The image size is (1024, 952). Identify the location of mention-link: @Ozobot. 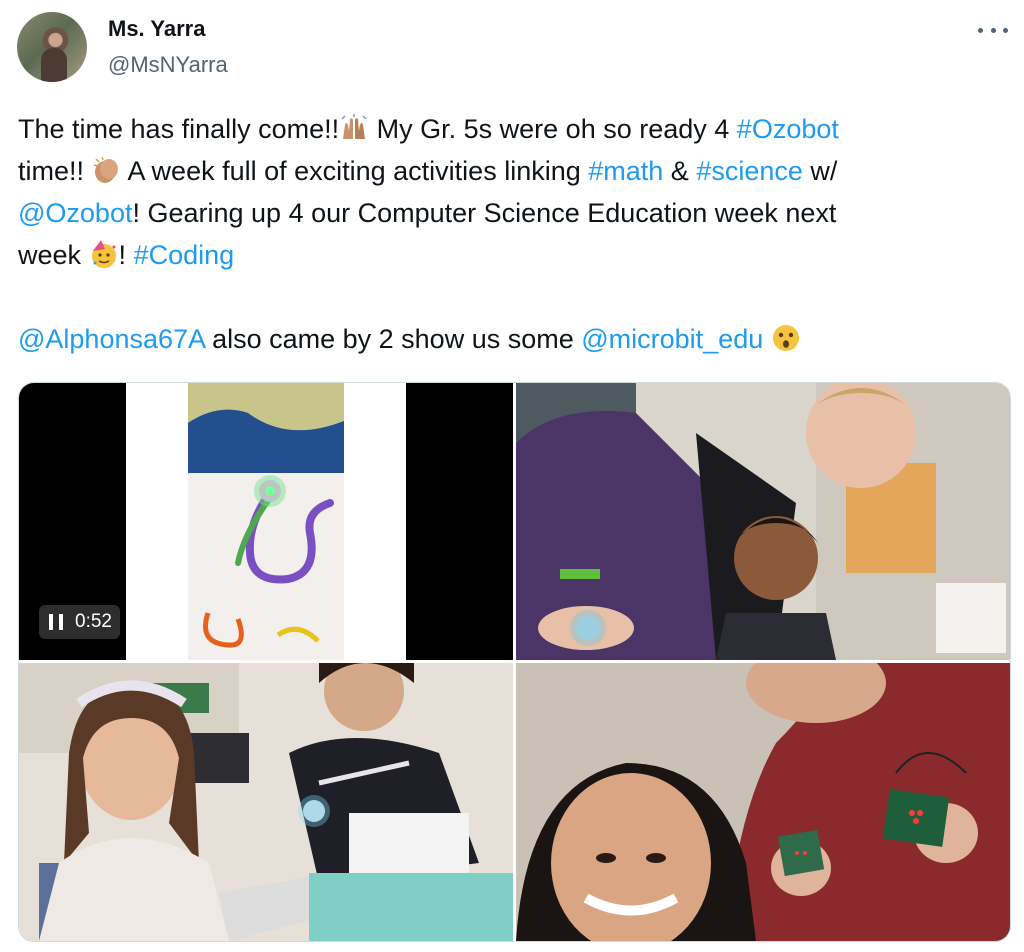
(75, 213).